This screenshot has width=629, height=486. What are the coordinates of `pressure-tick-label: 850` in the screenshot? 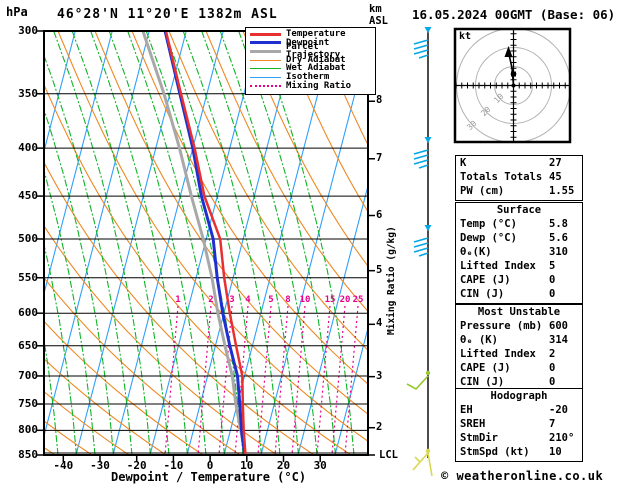 It's located at (28, 454).